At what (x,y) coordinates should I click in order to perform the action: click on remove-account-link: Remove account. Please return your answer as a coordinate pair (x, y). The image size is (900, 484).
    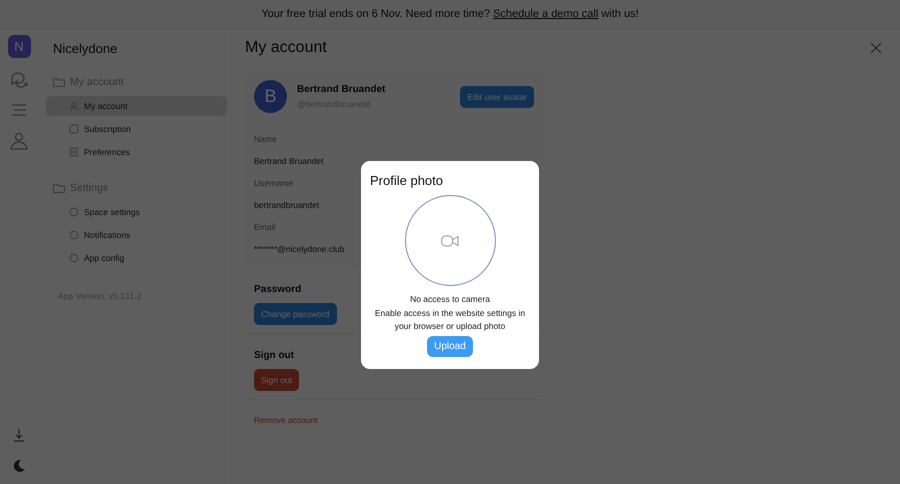
    Looking at the image, I should click on (286, 420).